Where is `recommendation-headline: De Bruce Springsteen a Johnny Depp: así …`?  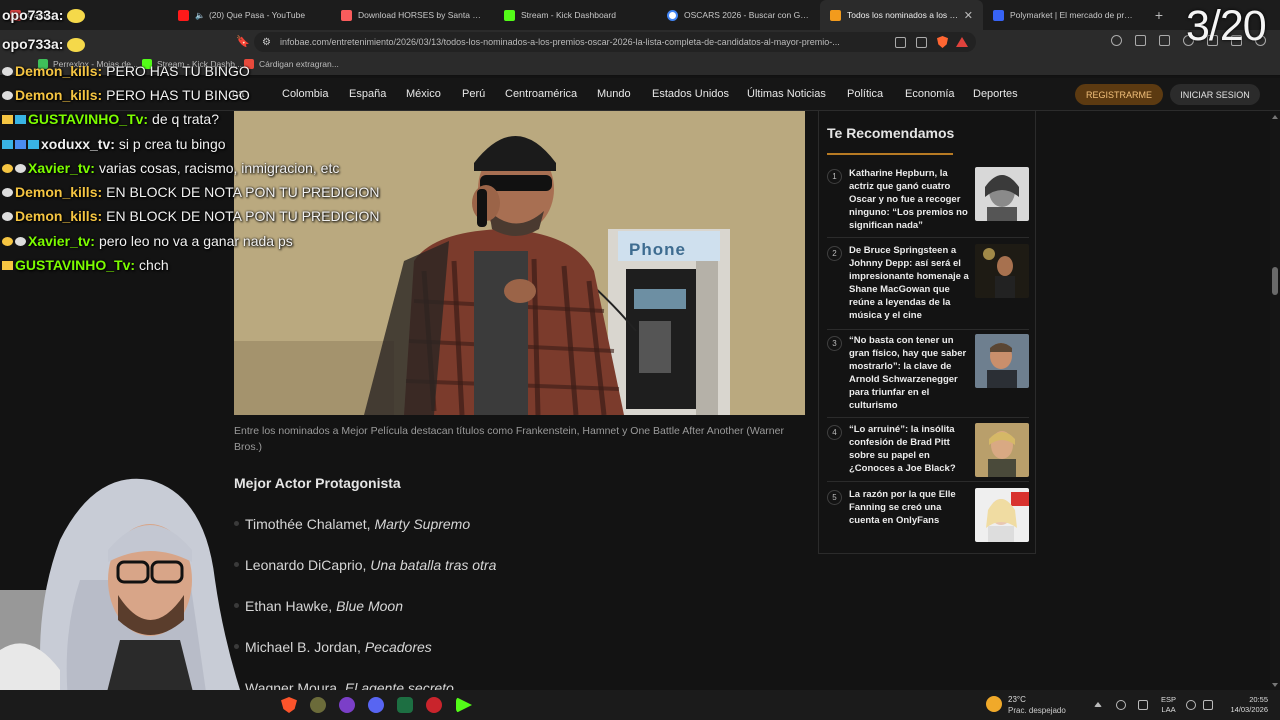
recommendation-headline: De Bruce Springsteen a Johnny Depp: así … is located at coordinates (911, 283).